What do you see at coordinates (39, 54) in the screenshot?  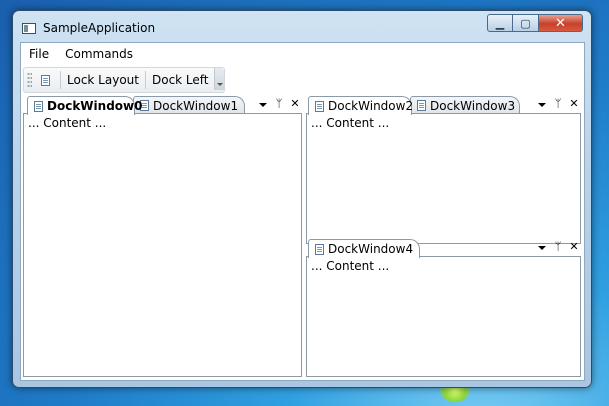 I see `menu-item-file: File` at bounding box center [39, 54].